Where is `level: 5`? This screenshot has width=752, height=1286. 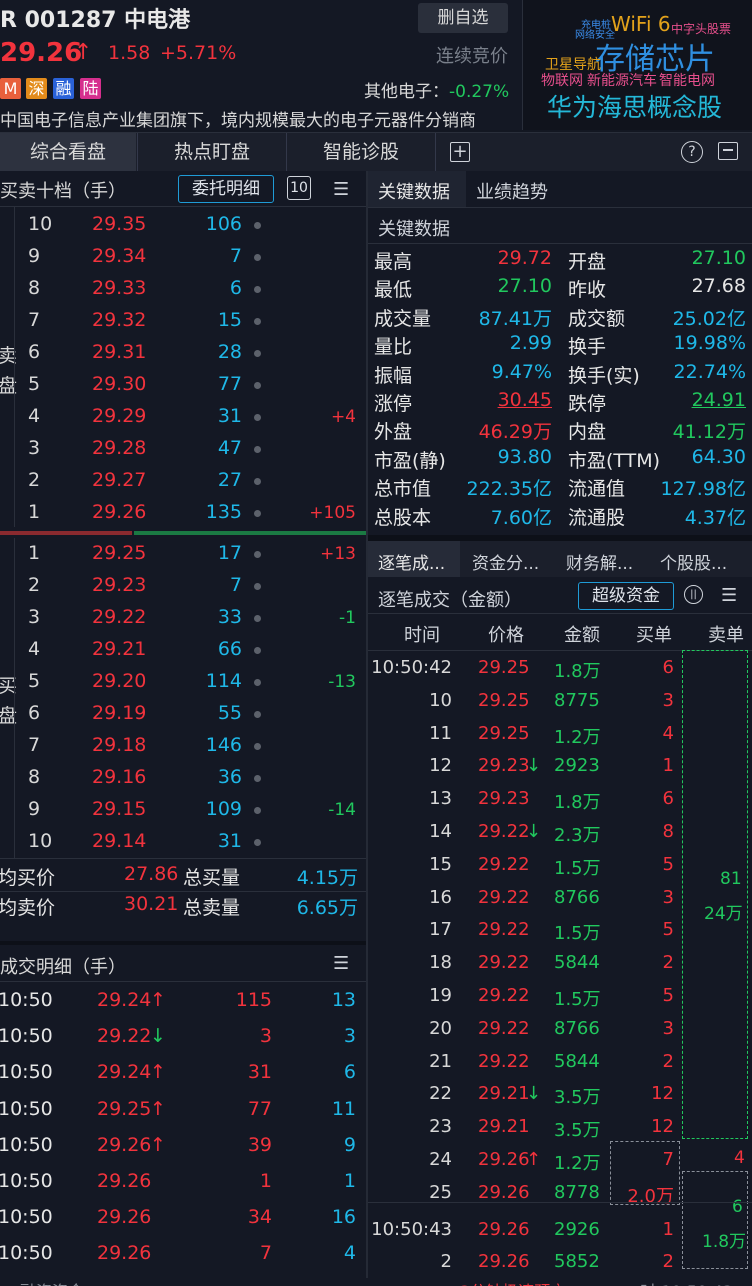
level: 5 is located at coordinates (34, 681).